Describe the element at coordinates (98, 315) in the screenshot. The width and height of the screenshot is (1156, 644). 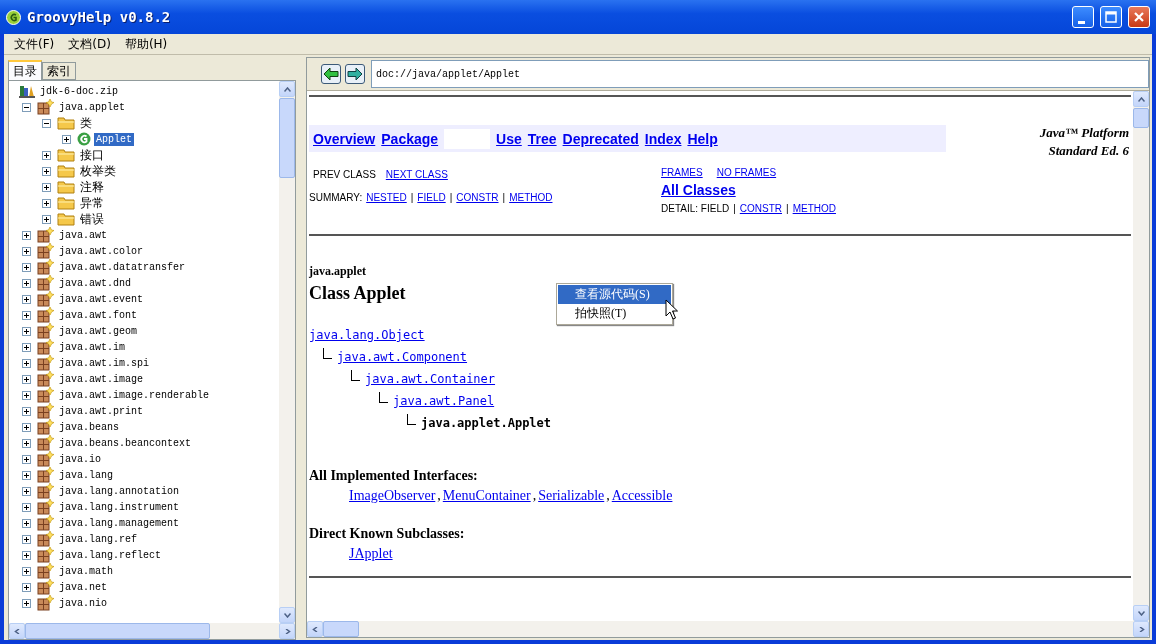
I see `tree-item: java.awt.font` at that location.